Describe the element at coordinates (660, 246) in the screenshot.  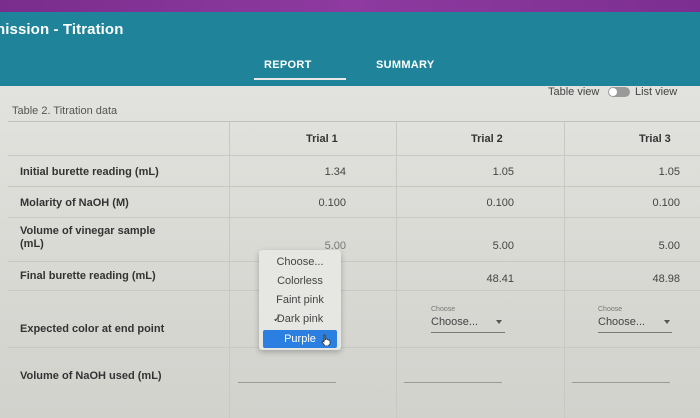
I see `cell-vinegar-trial-3: 5.00` at that location.